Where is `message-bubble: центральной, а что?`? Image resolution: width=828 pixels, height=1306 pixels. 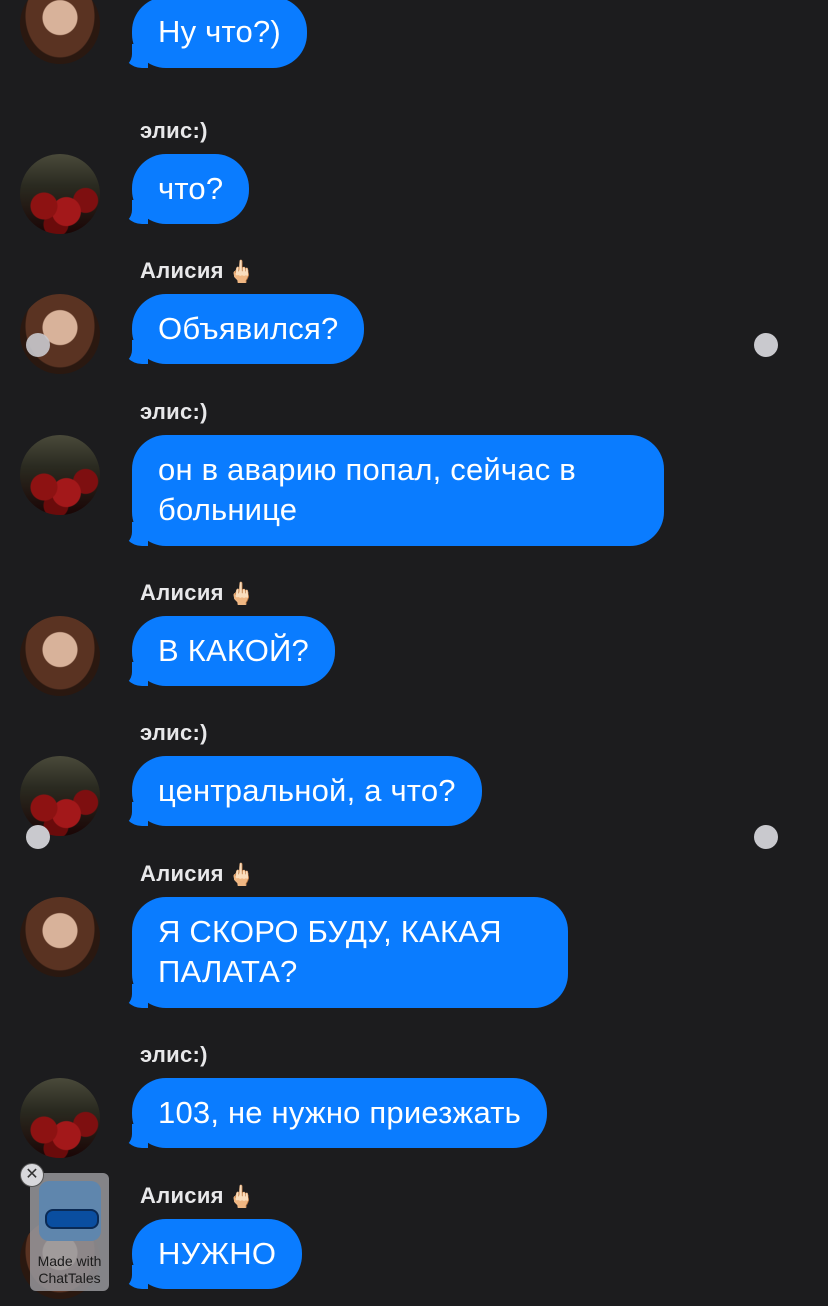
message-bubble: центральной, а что? is located at coordinates (300, 791).